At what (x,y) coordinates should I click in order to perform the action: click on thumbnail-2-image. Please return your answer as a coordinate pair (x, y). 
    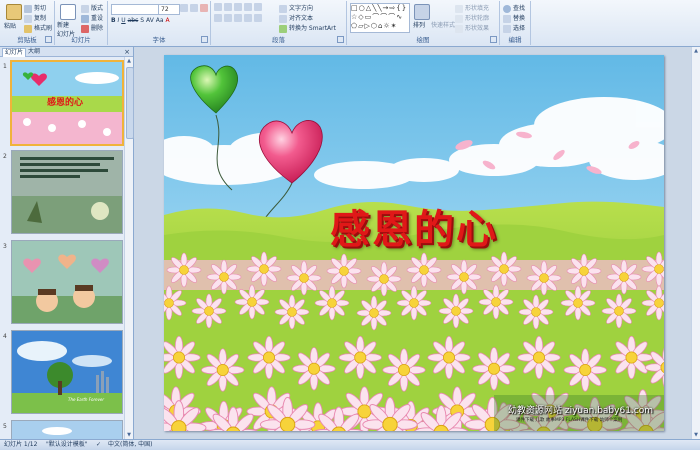
    Looking at the image, I should click on (67, 192).